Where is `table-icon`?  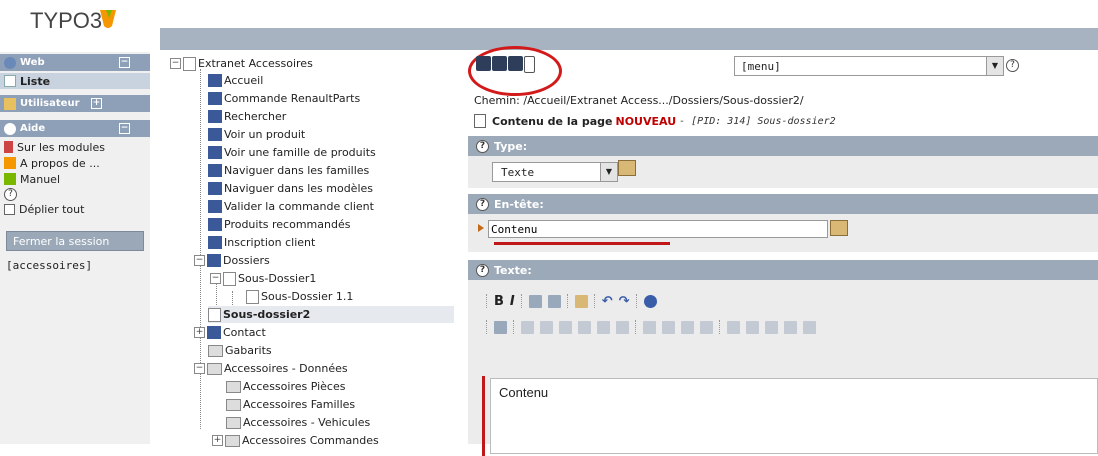
table-icon is located at coordinates (554, 301).